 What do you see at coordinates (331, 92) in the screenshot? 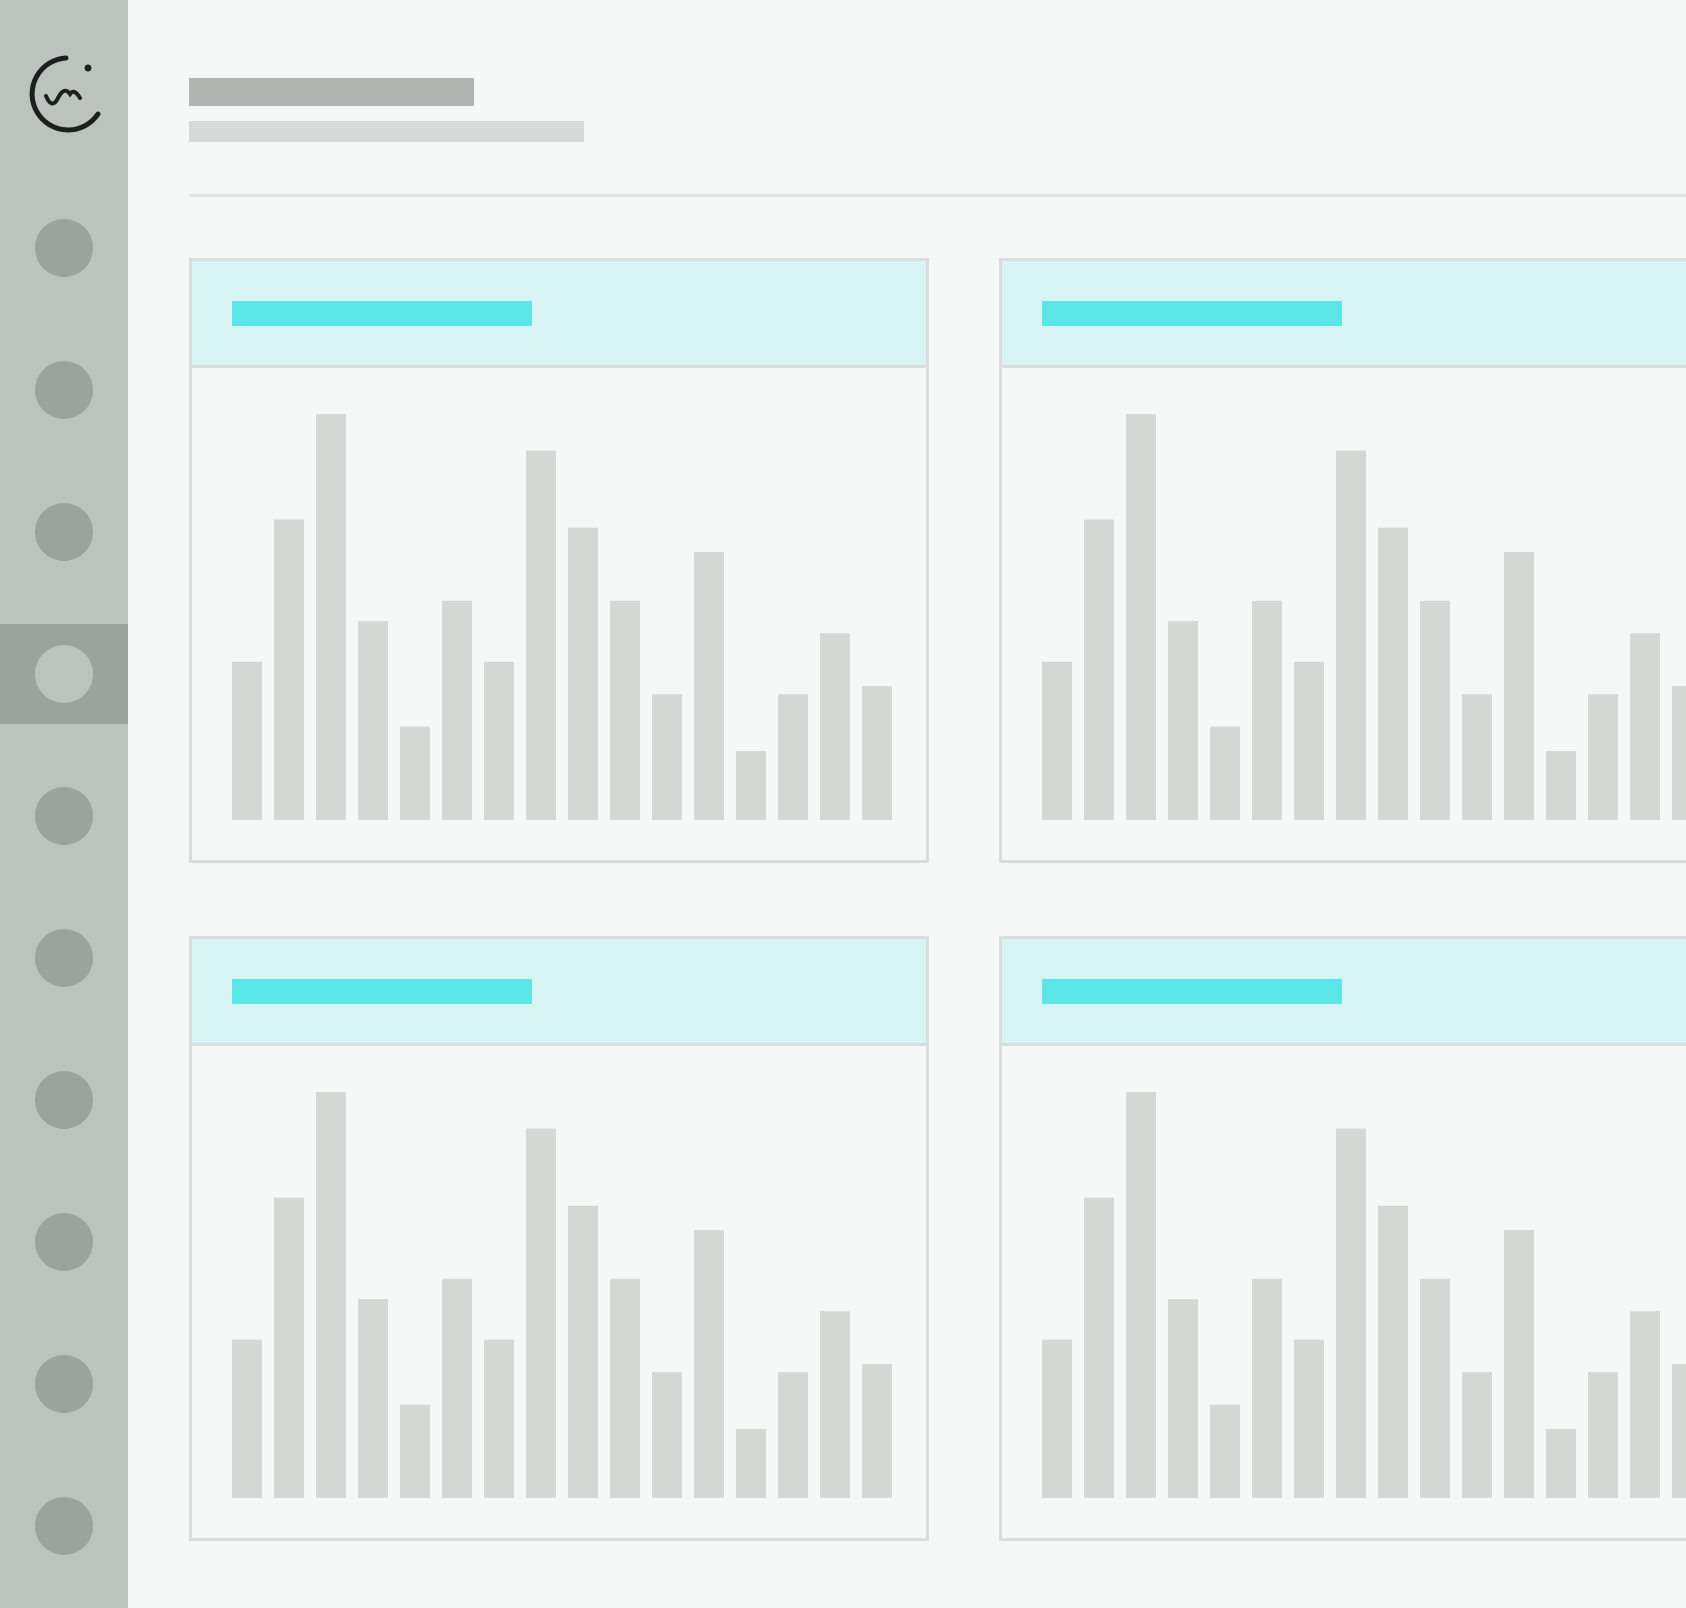
I see `page-title` at bounding box center [331, 92].